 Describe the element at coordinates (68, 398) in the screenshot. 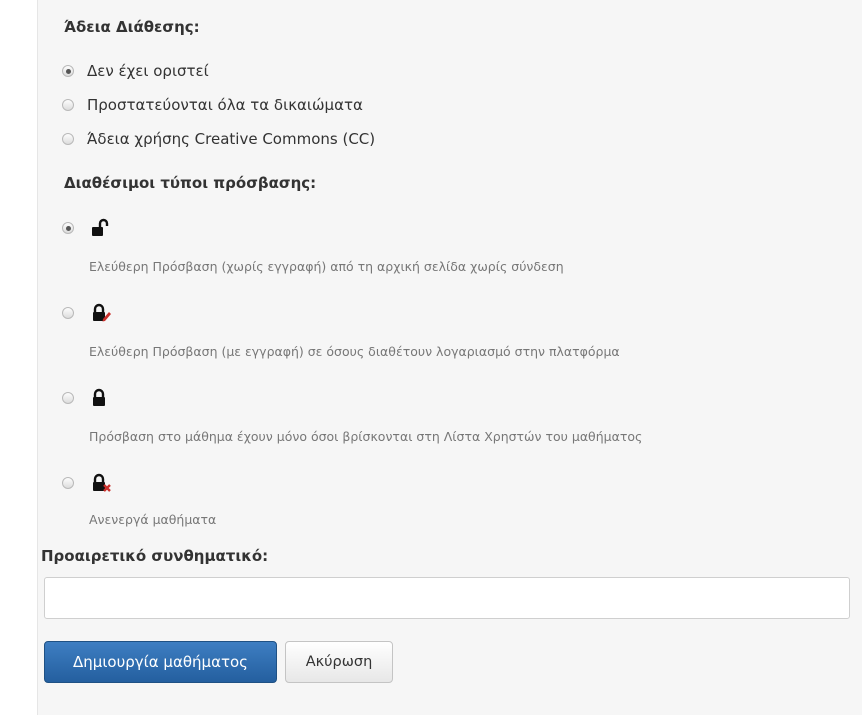

I see `access-users-list-radio` at that location.